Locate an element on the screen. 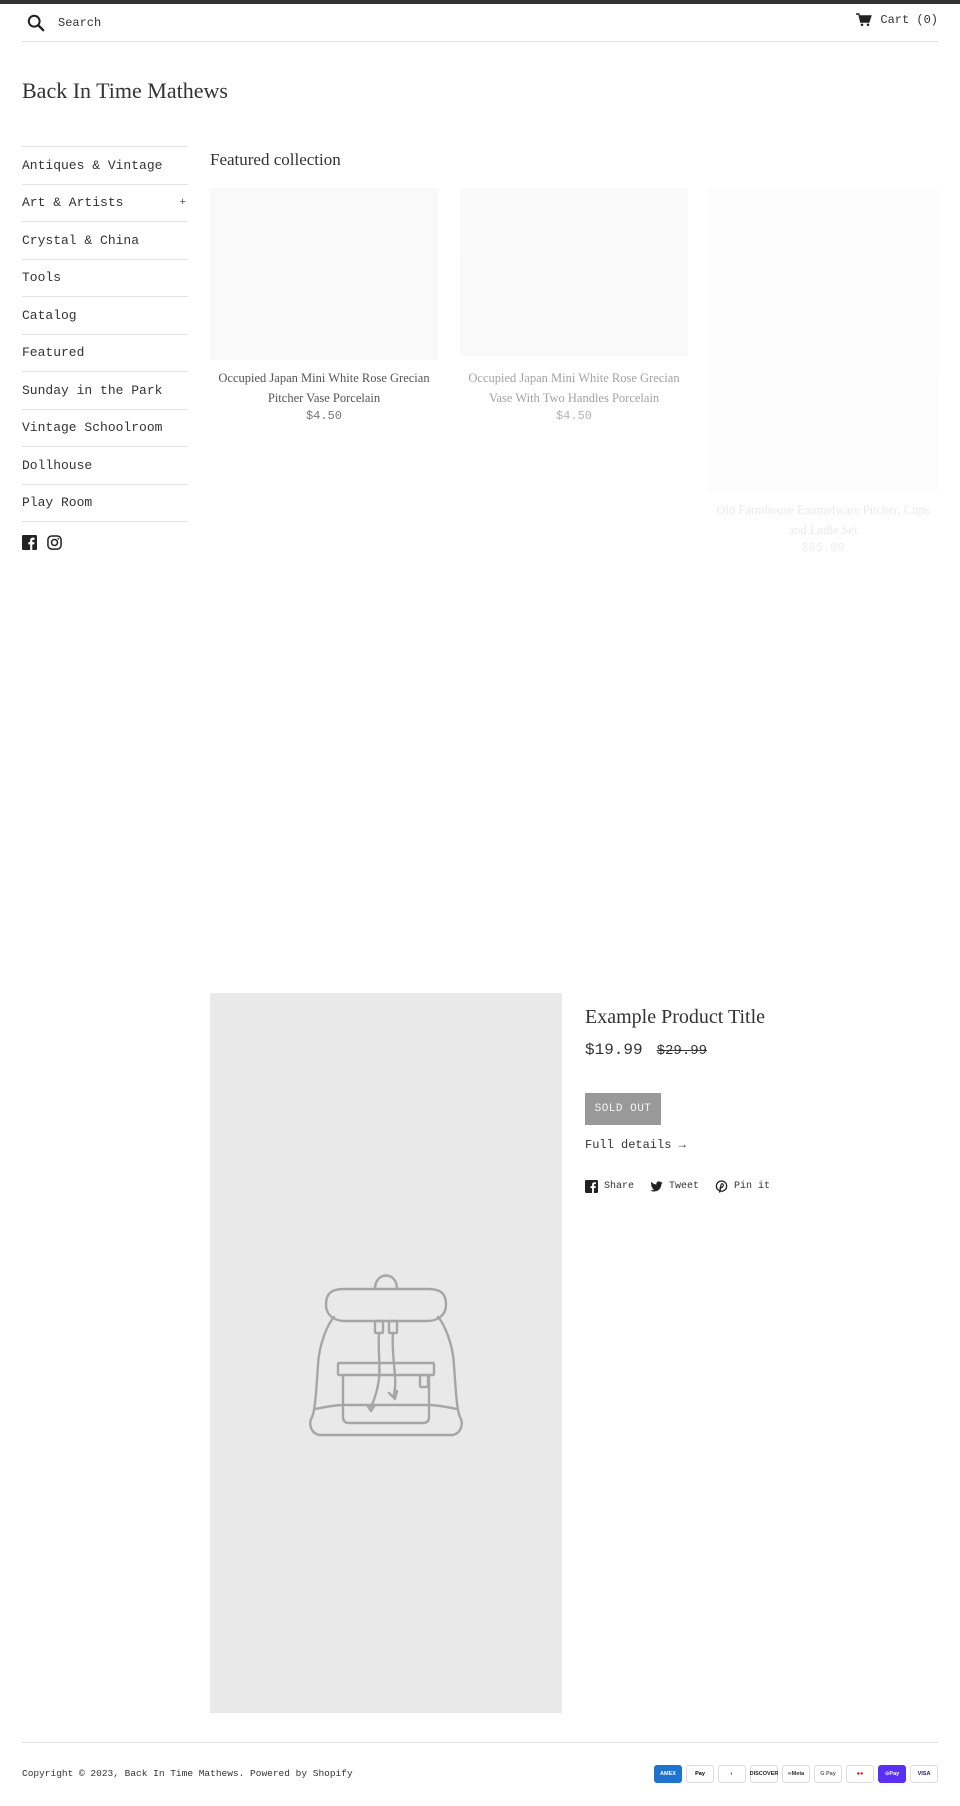 Image resolution: width=960 pixels, height=1806 pixels. cart-link: Cart (0) is located at coordinates (897, 20).